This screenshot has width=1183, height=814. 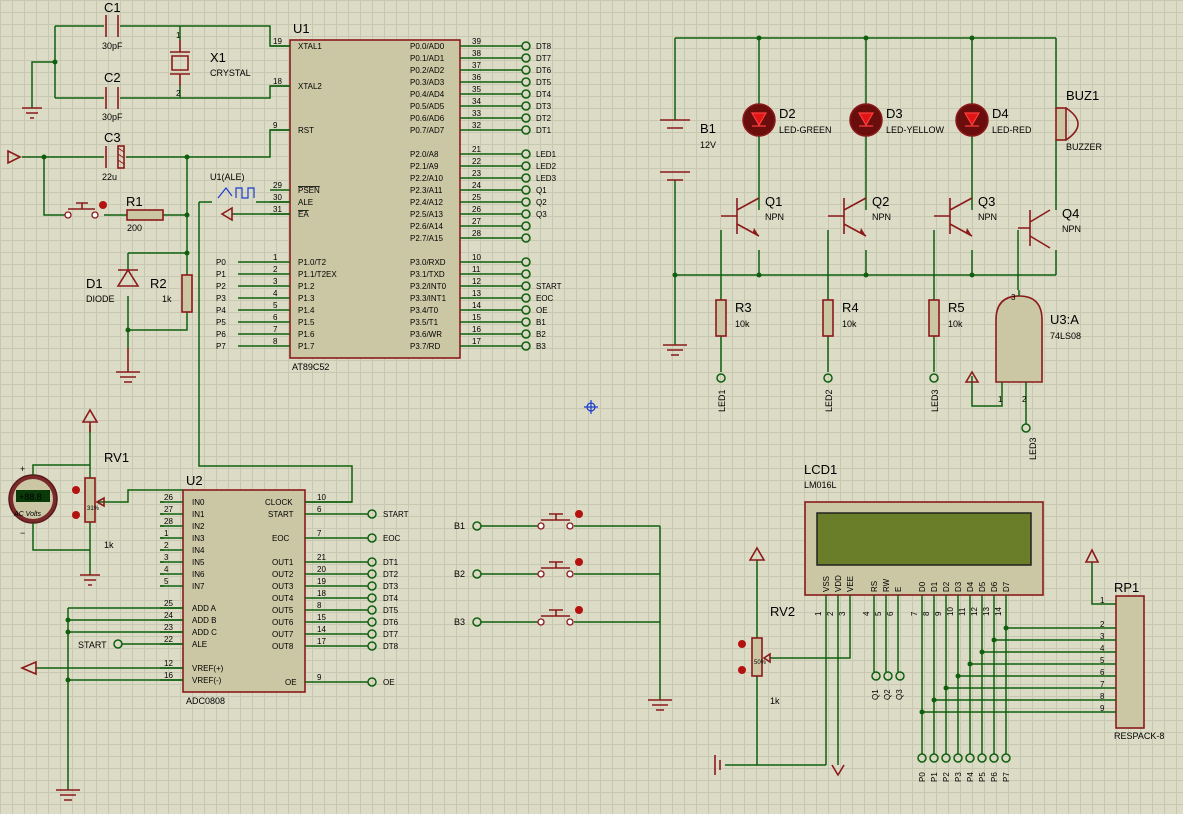 I want to click on u1-net-label: B1, so click(x=541, y=322).